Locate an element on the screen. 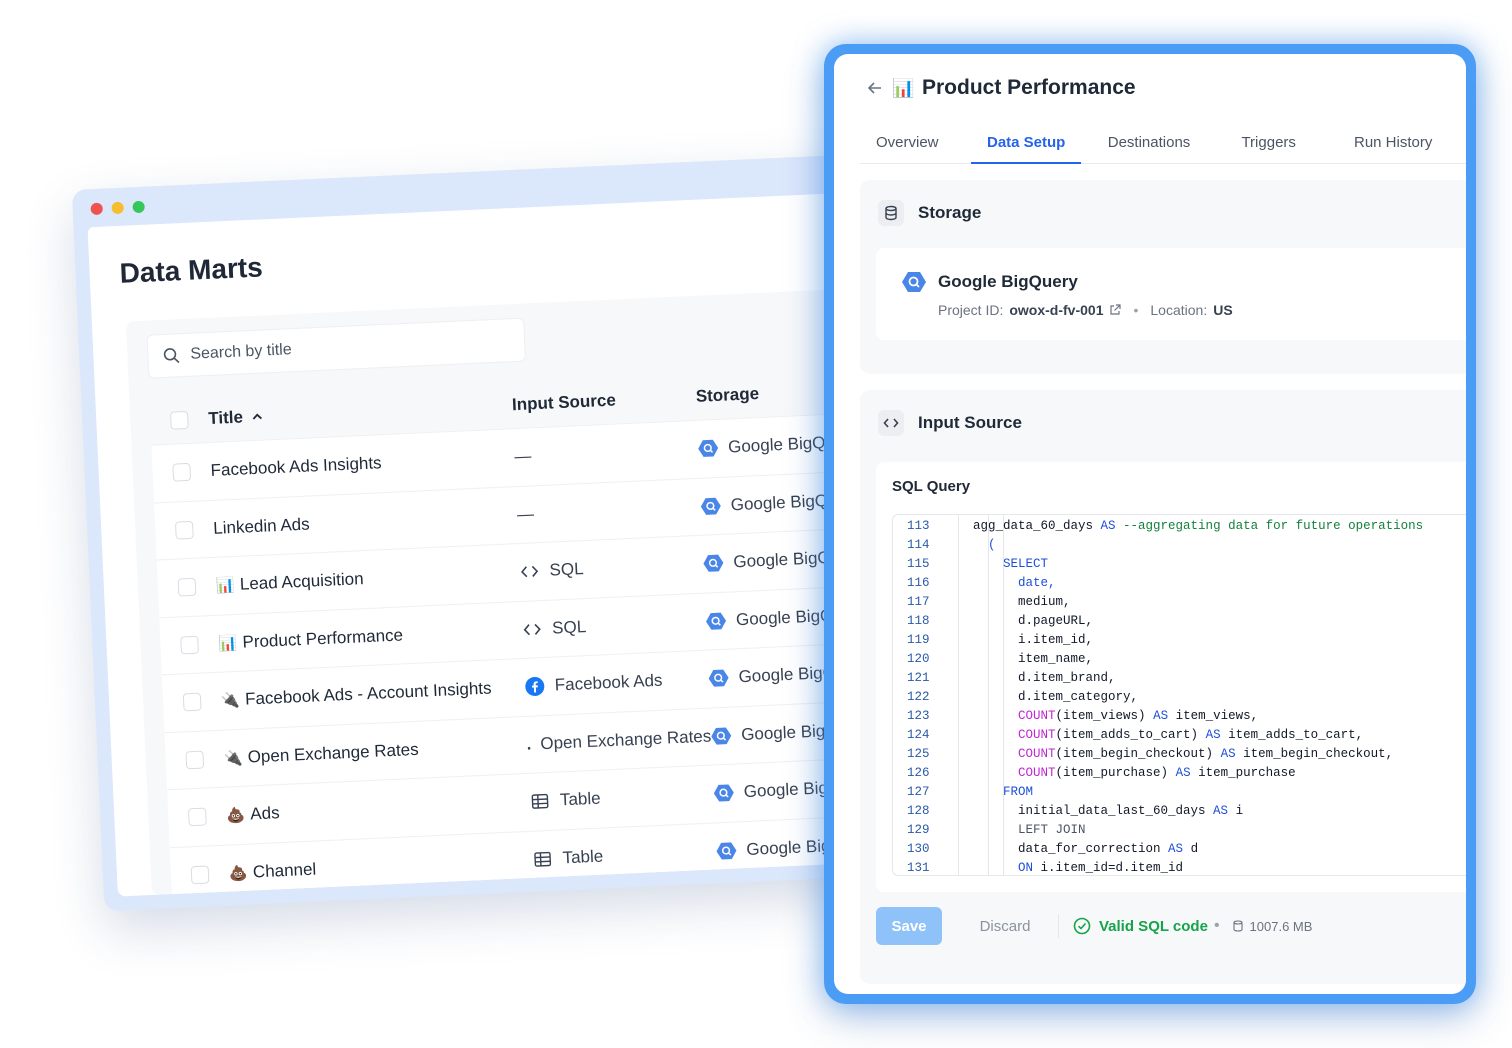 The image size is (1512, 1048). close-window-icon is located at coordinates (96, 209).